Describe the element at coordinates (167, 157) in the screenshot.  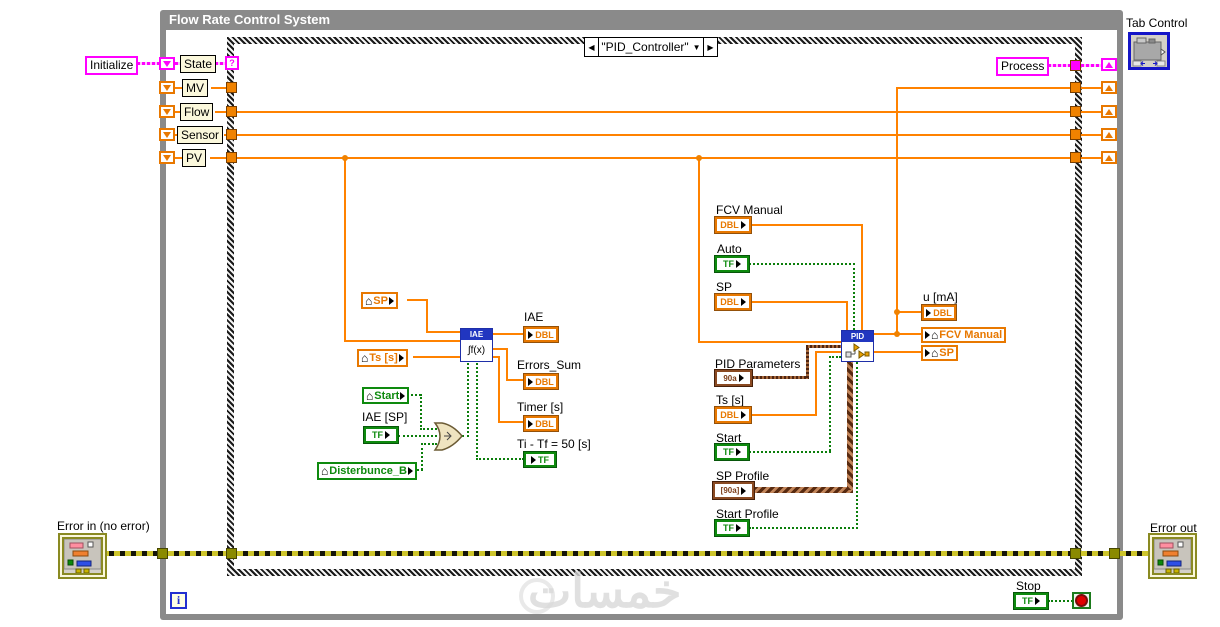
I see `shift-register-pv-left` at that location.